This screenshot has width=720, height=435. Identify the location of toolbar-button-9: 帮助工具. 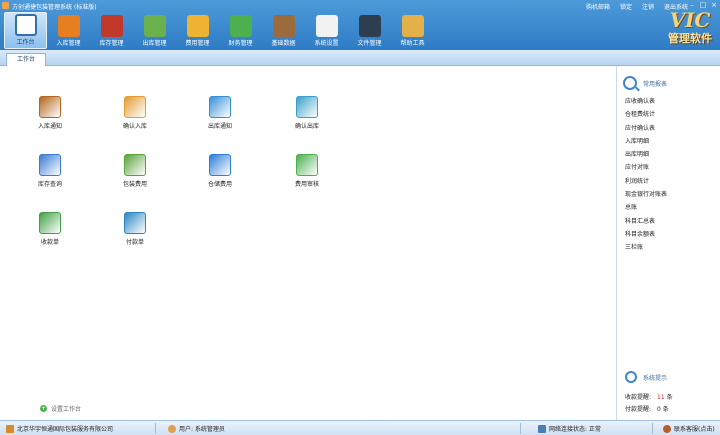
(412, 30).